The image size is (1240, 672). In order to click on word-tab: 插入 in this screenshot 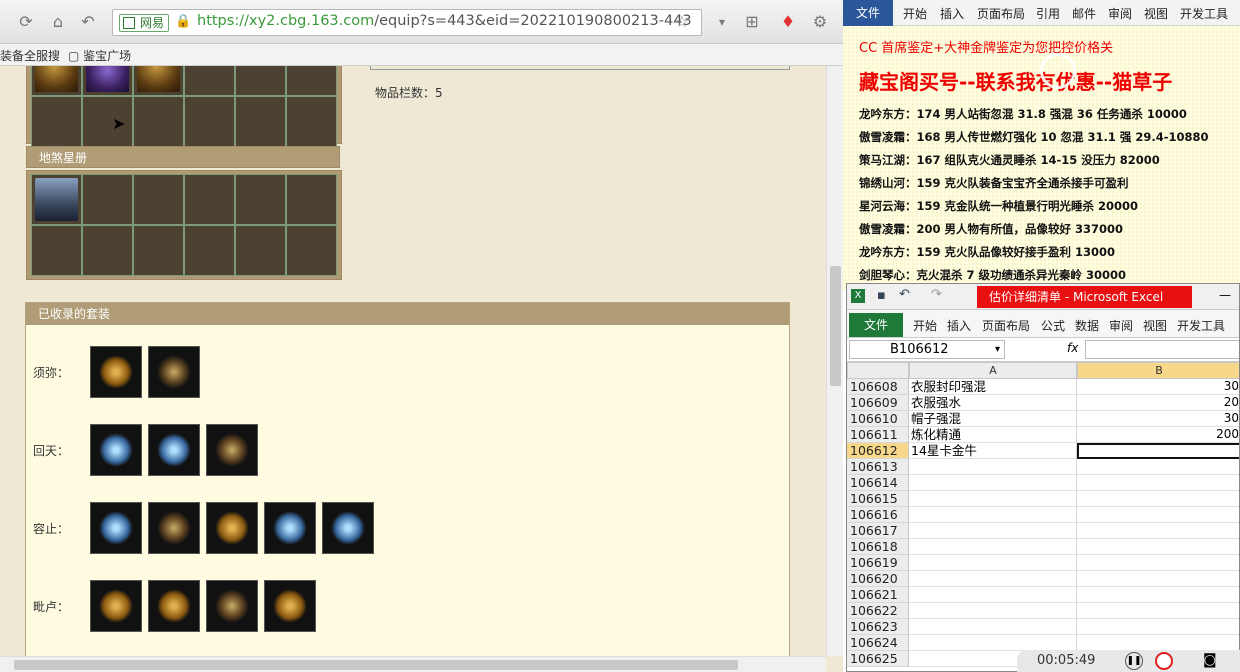, I will do `click(952, 13)`.